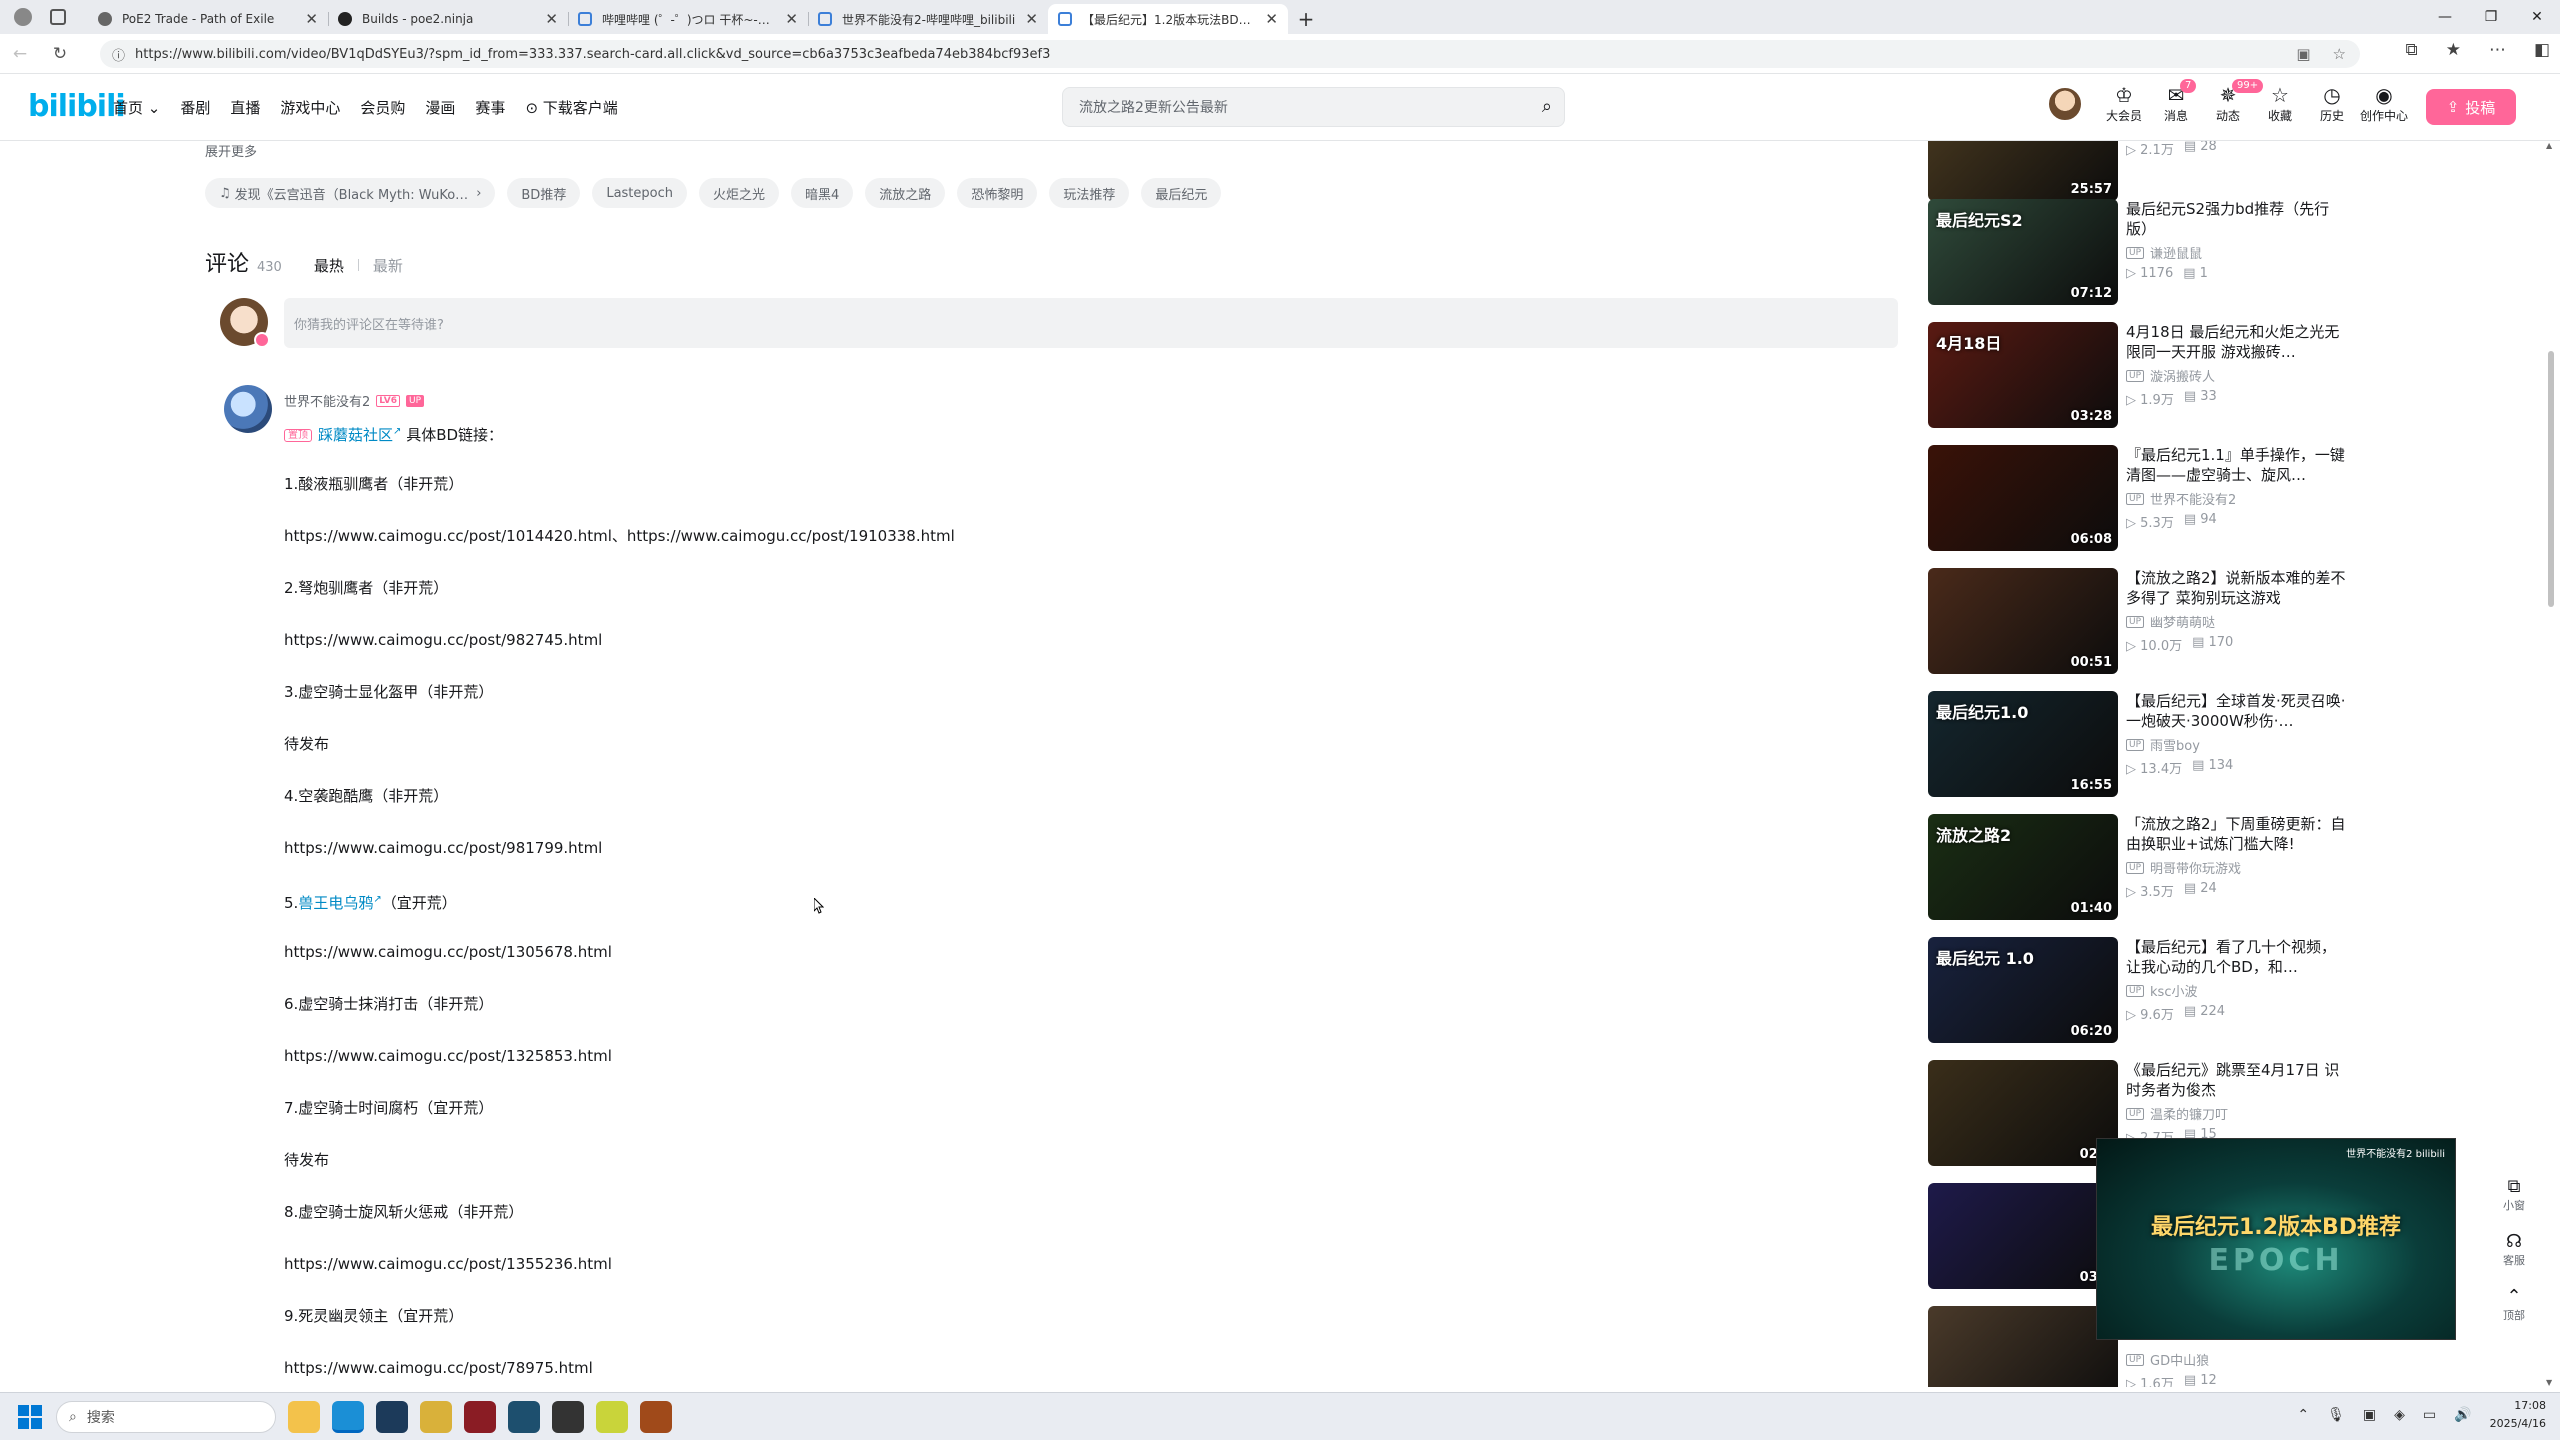 Image resolution: width=2560 pixels, height=1440 pixels. What do you see at coordinates (166, 1417) in the screenshot?
I see `taskbar-search: ⌕ 搜索` at bounding box center [166, 1417].